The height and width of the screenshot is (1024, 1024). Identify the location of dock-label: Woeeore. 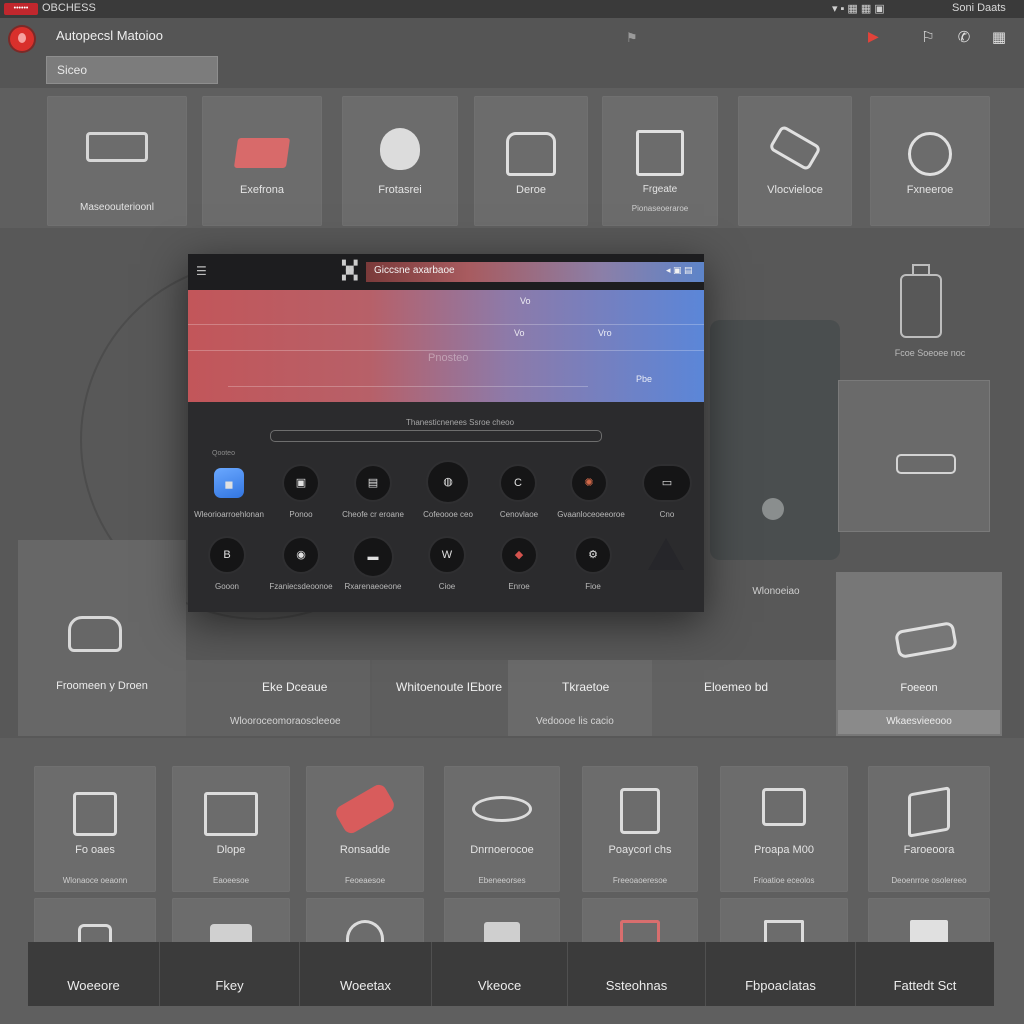
(93, 985).